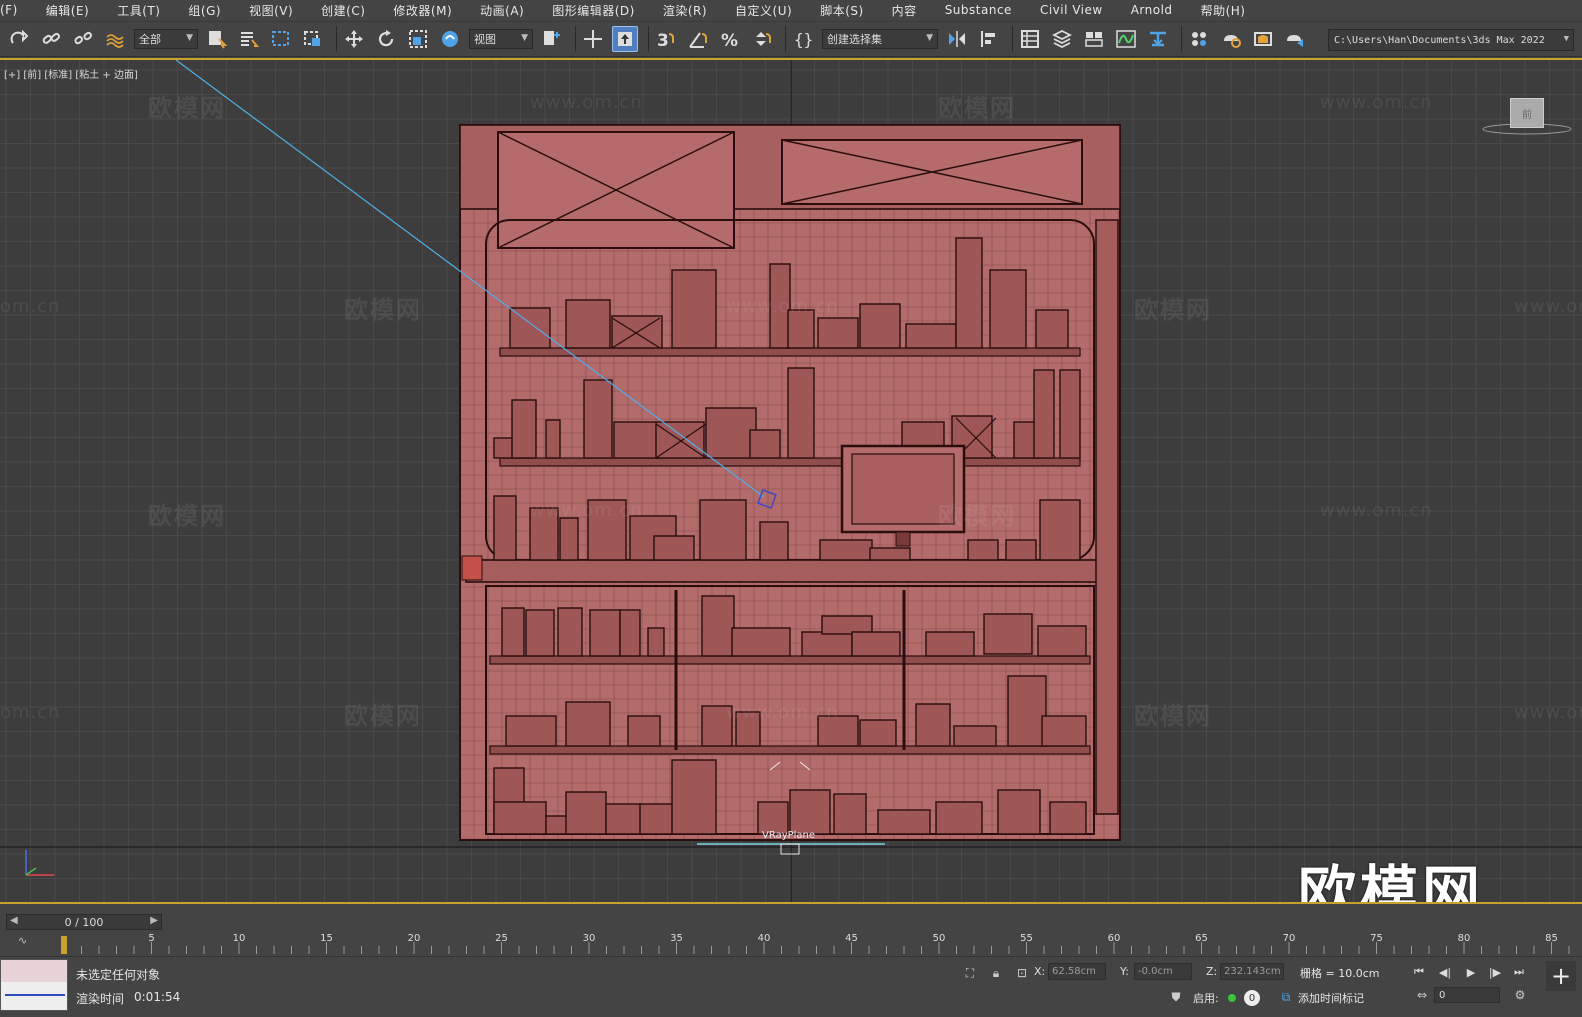  What do you see at coordinates (1126, 39) in the screenshot?
I see `curve-editor-icon` at bounding box center [1126, 39].